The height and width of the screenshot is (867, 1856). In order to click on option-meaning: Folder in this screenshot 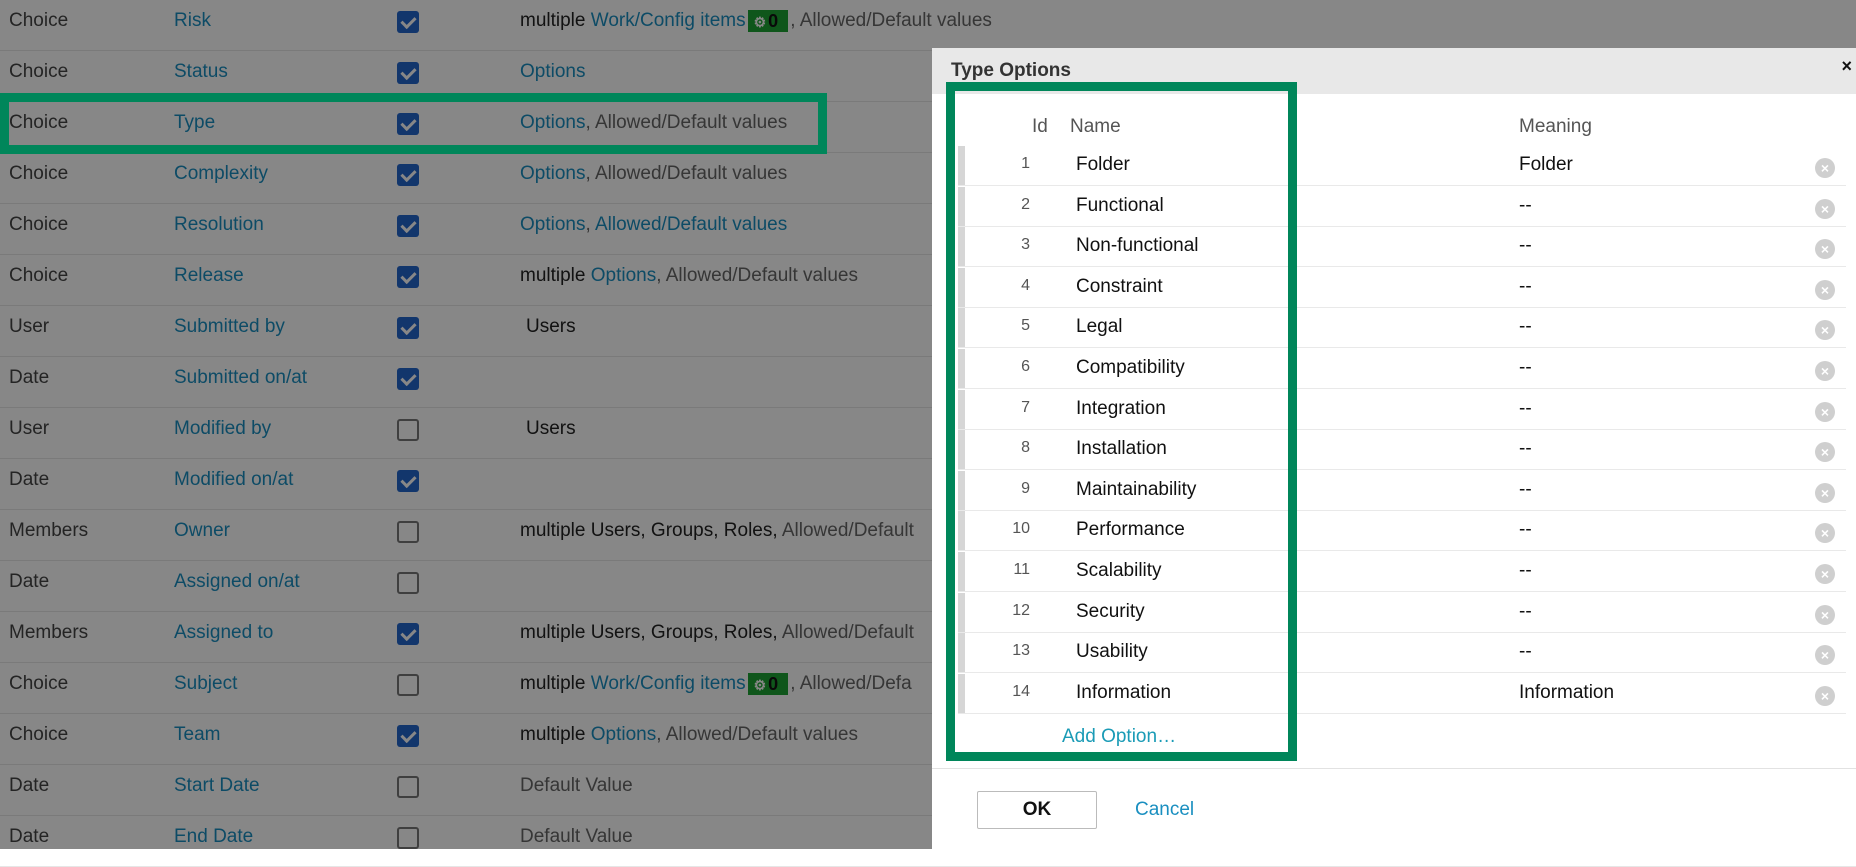, I will do `click(1546, 165)`.